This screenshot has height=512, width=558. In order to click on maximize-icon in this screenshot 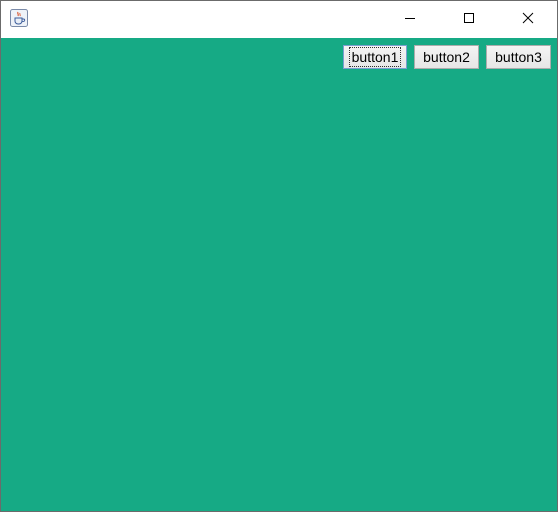, I will do `click(469, 20)`.